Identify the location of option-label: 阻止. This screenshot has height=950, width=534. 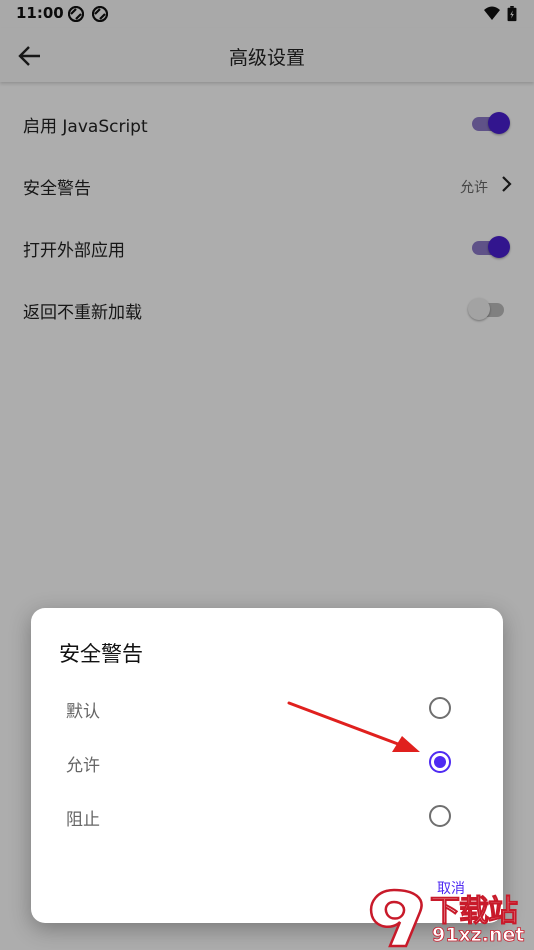
(83, 820).